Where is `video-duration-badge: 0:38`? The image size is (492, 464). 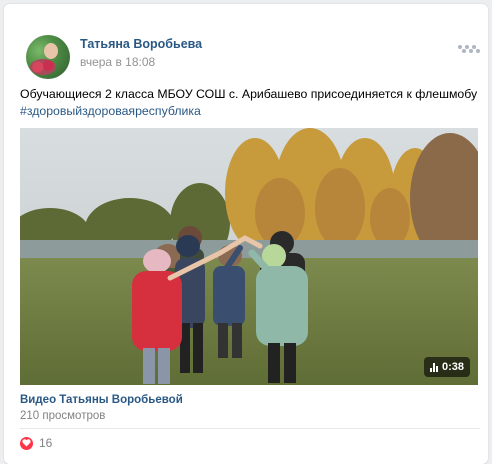 video-duration-badge: 0:38 is located at coordinates (446, 367).